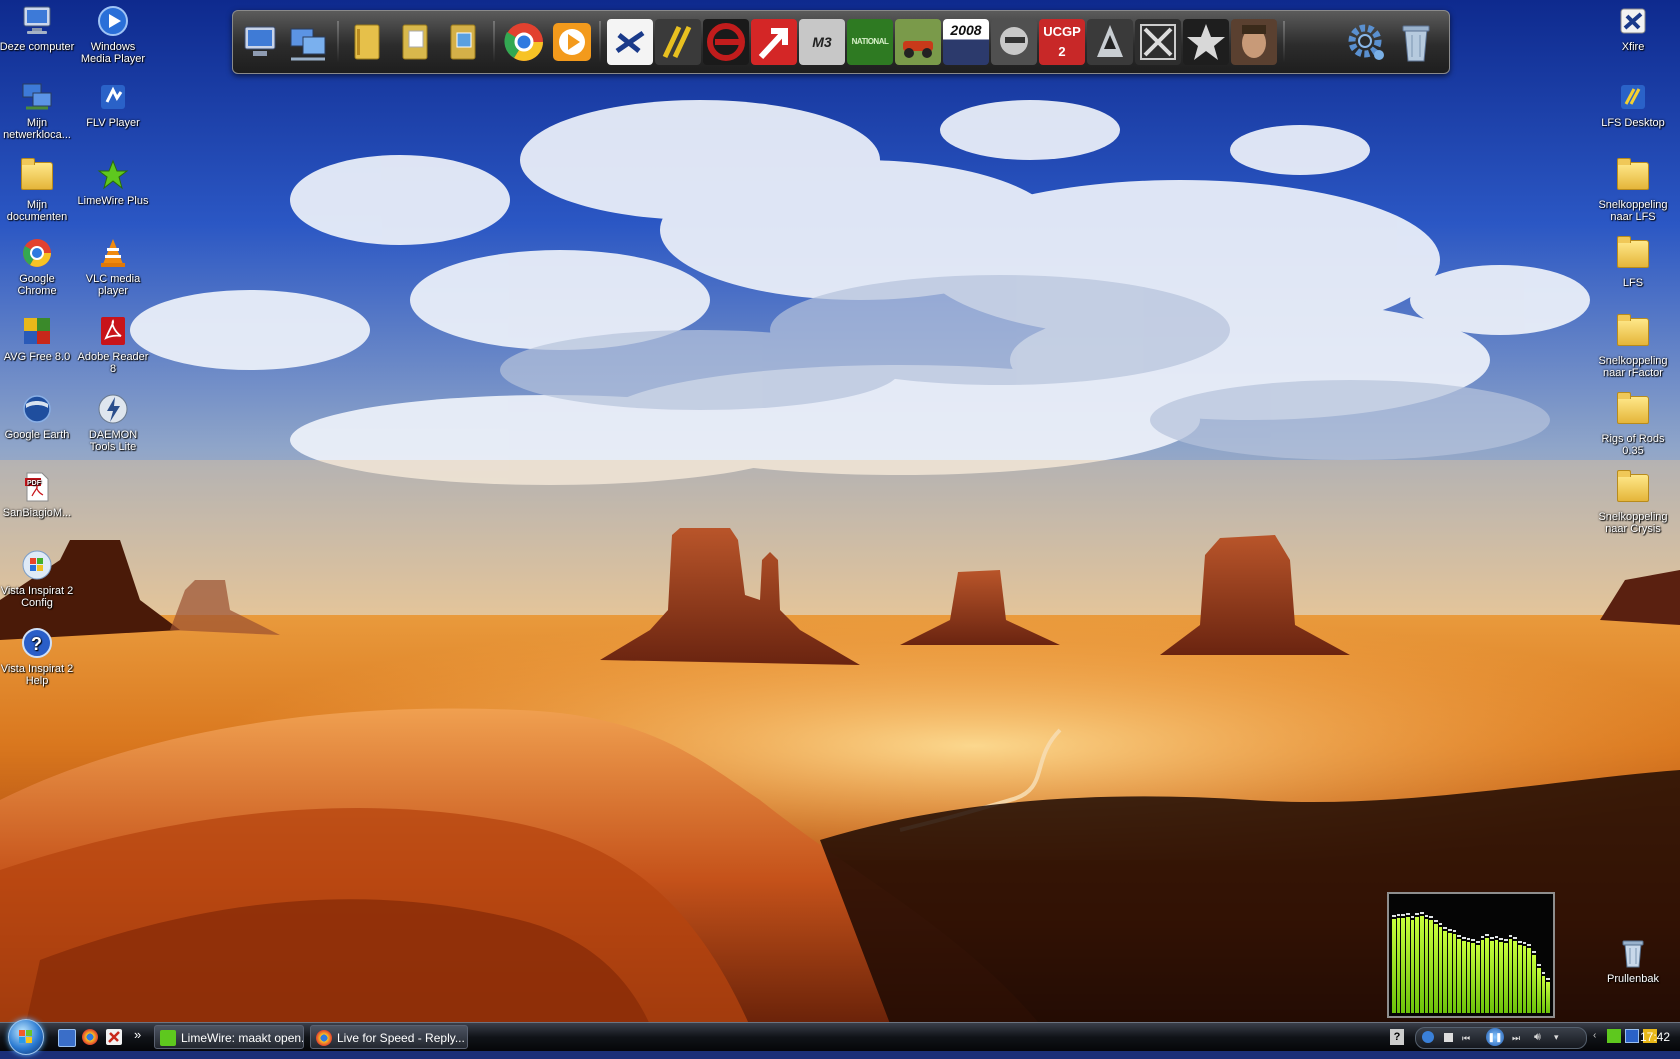 Image resolution: width=1680 pixels, height=1059 pixels. Describe the element at coordinates (1633, 960) in the screenshot. I see `desktop-icon-prullenbak: Prullenbak` at that location.